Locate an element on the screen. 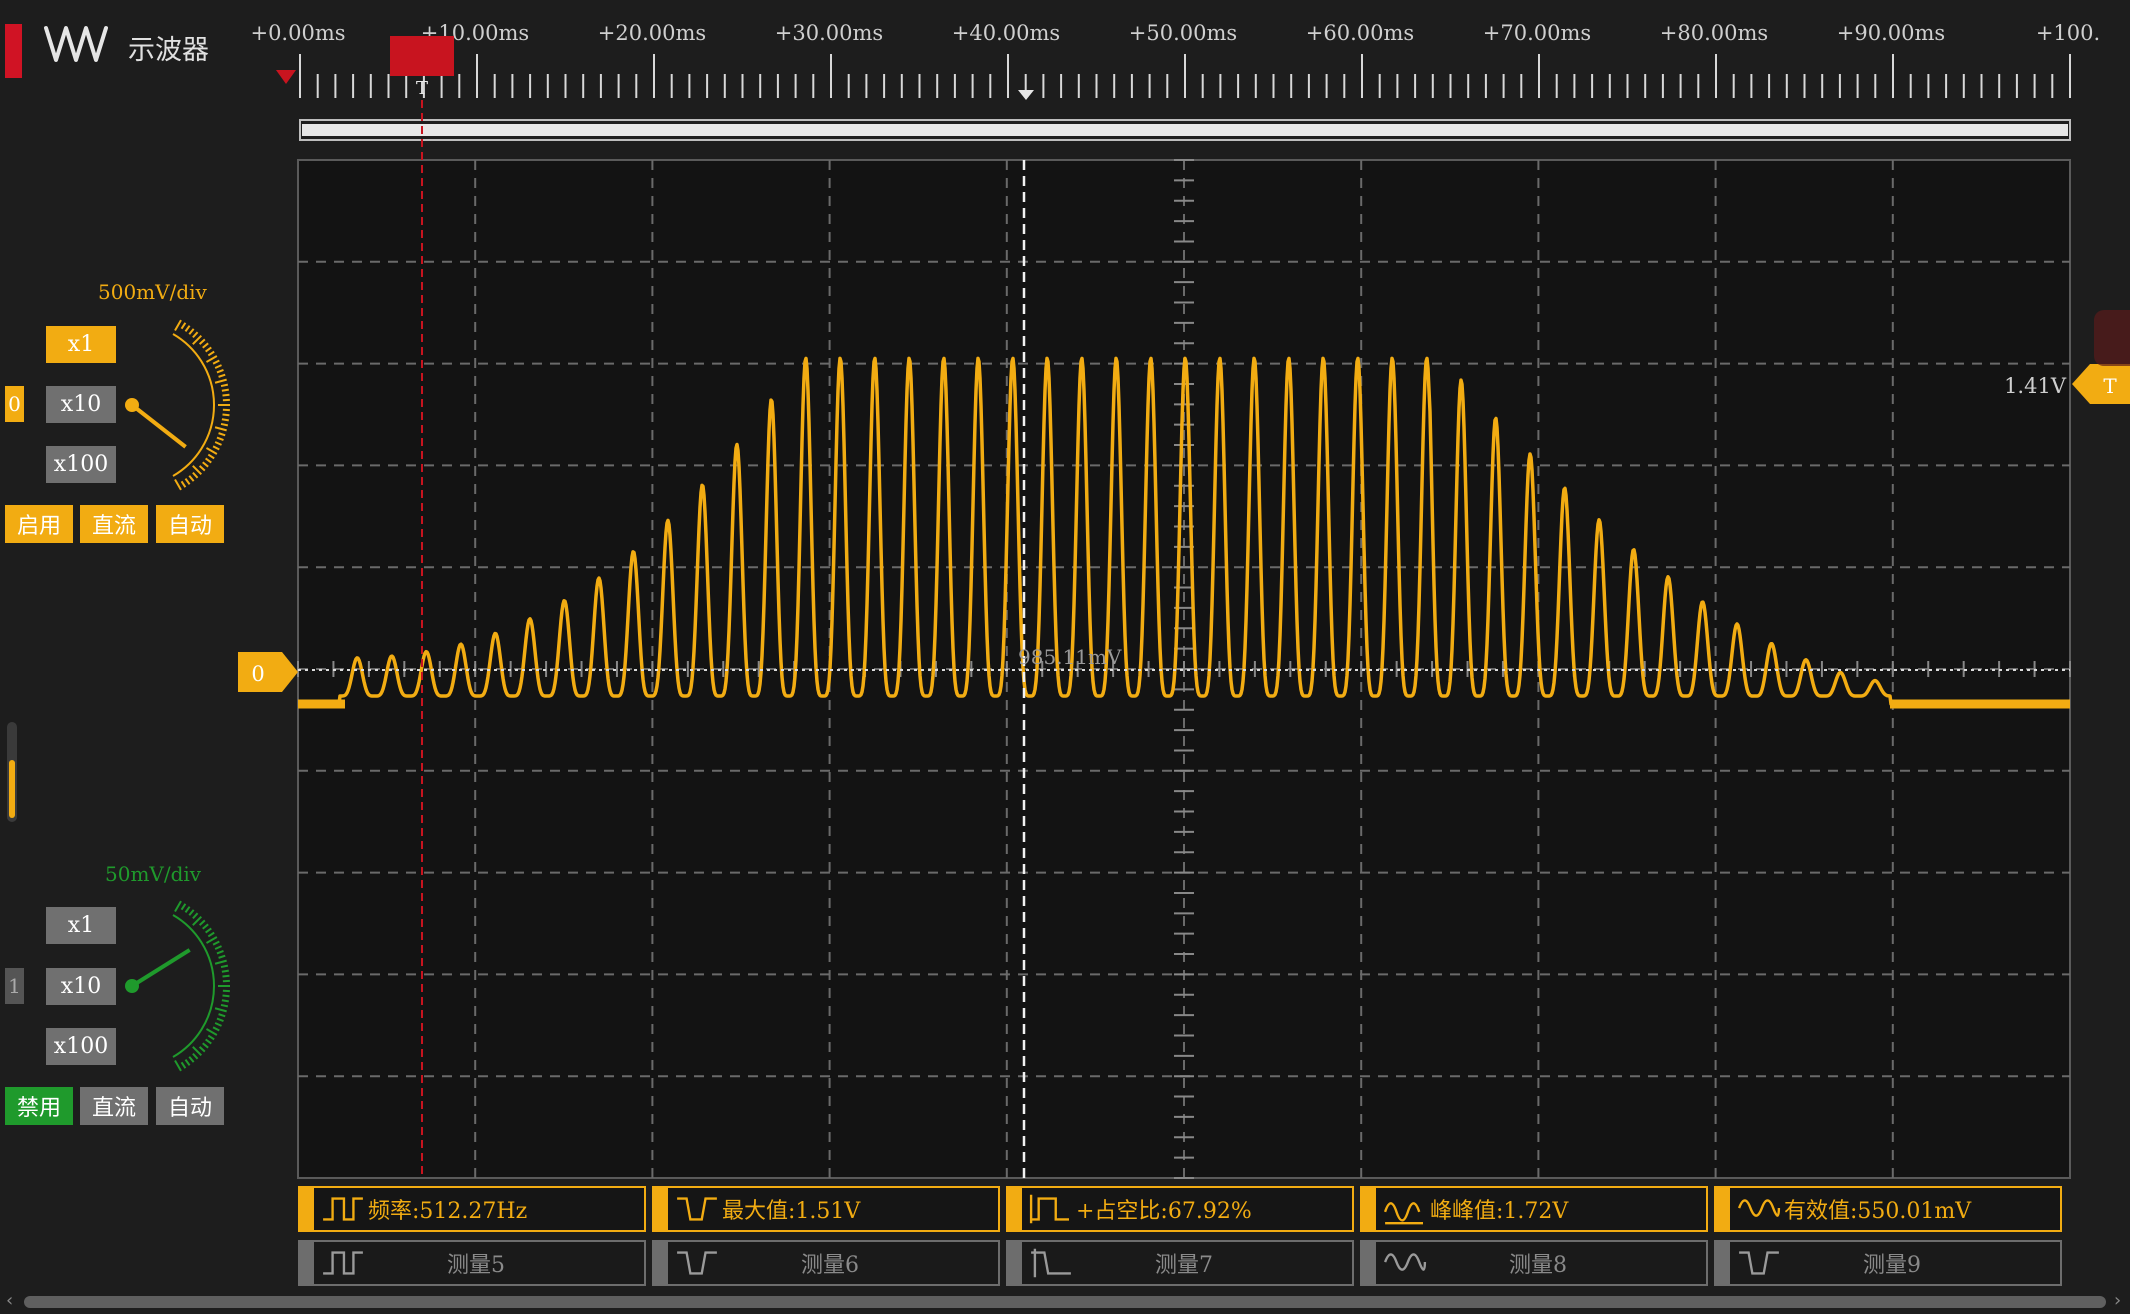 This screenshot has height=1314, width=2130. measurement-2: +占空比:67.92% is located at coordinates (1180, 1209).